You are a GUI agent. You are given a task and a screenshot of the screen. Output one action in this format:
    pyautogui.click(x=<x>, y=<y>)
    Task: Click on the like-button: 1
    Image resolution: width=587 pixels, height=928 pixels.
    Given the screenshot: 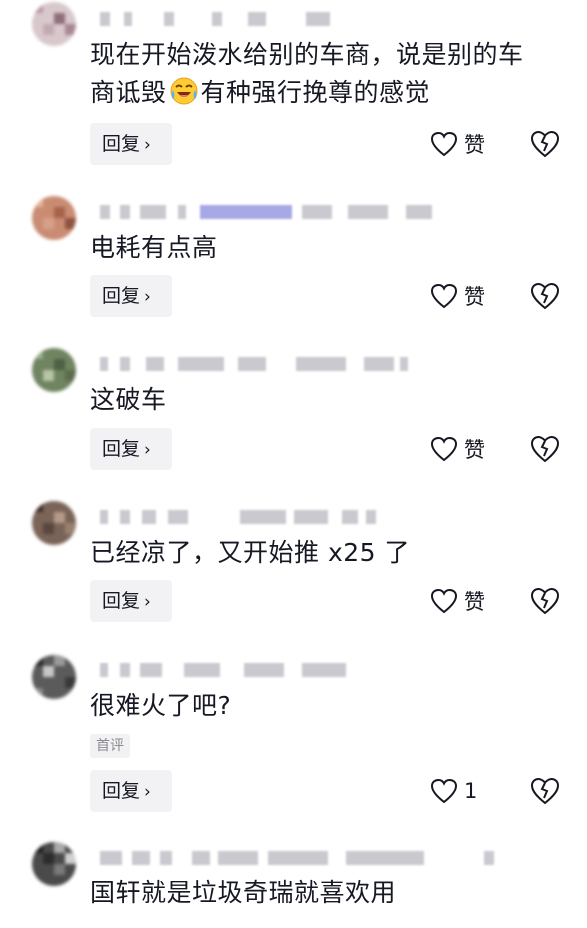 What is the action you would take?
    pyautogui.click(x=453, y=791)
    